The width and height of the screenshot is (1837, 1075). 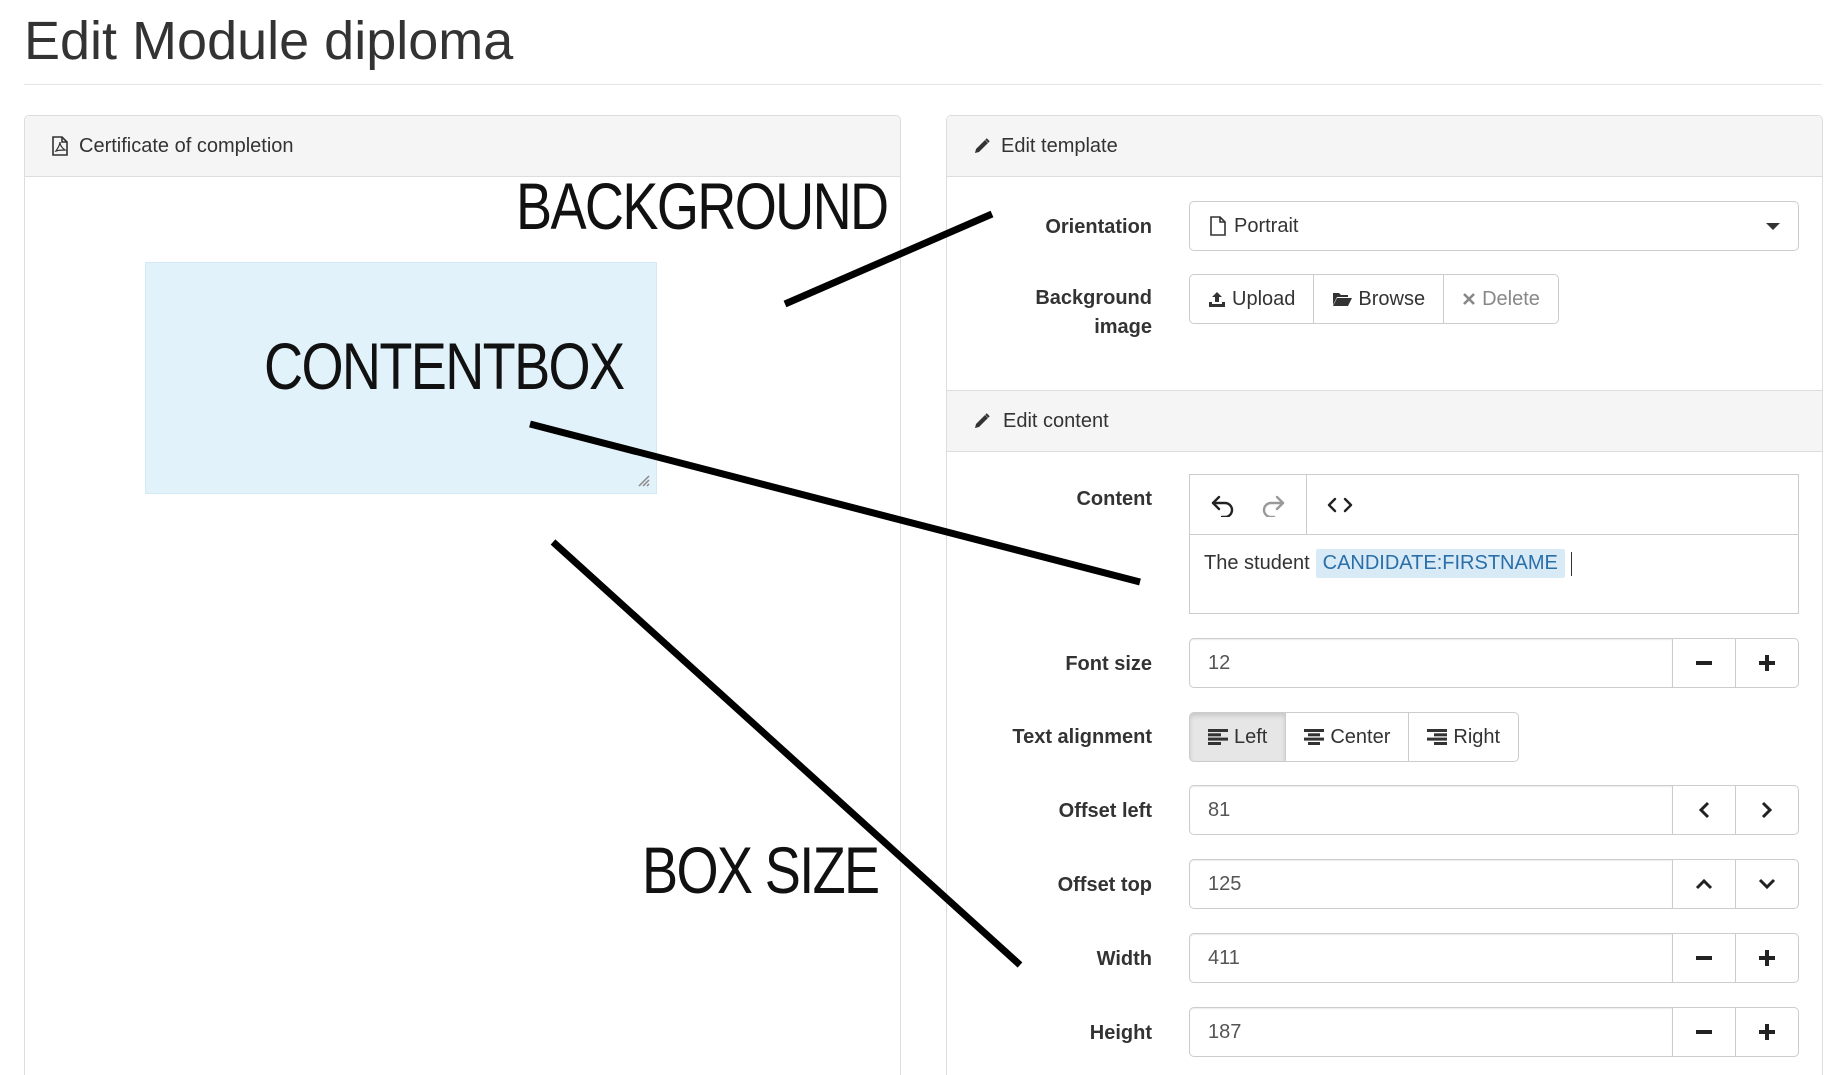 I want to click on history-group, so click(x=1248, y=504).